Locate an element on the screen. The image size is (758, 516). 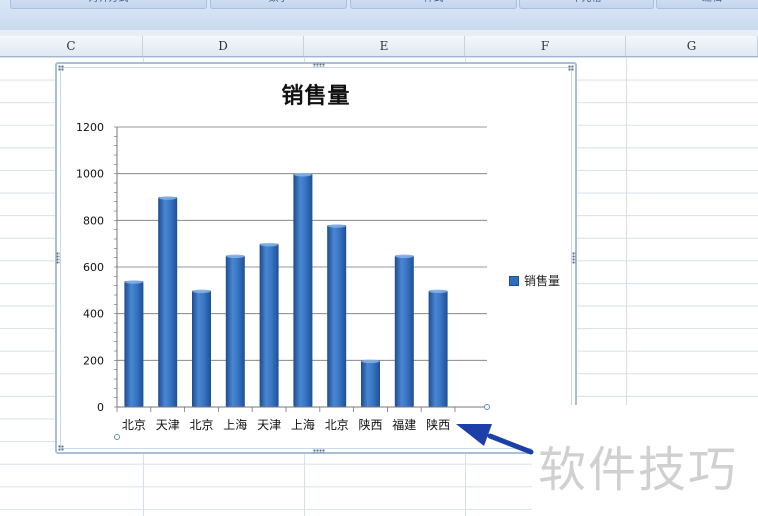
y-tick-label: 600 is located at coordinates (93, 267).